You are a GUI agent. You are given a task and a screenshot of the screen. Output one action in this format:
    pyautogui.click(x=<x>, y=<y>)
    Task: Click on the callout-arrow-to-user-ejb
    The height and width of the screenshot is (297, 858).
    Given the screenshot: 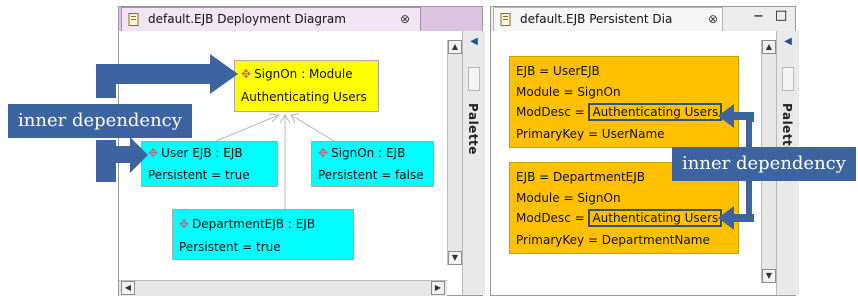 What is the action you would take?
    pyautogui.click(x=122, y=159)
    